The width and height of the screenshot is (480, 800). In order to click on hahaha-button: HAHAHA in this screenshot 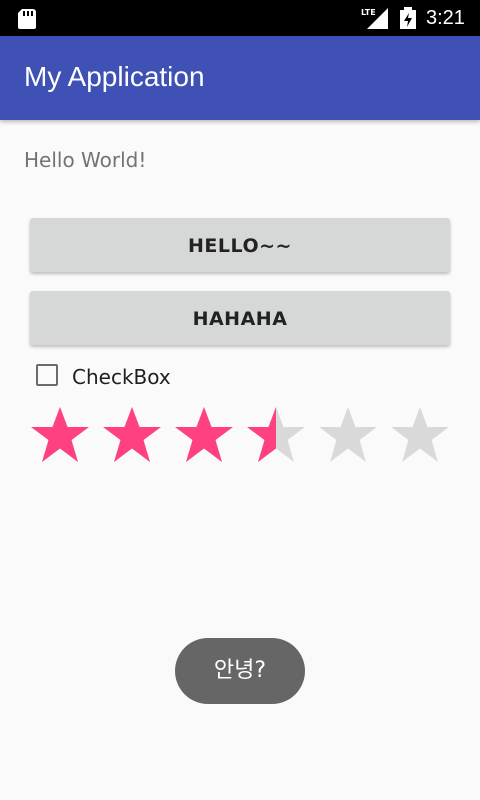, I will do `click(240, 318)`.